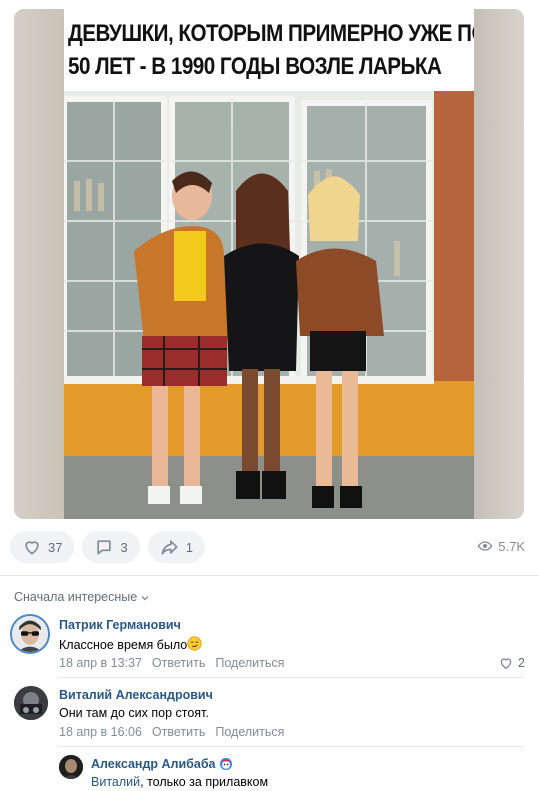 The height and width of the screenshot is (791, 539). What do you see at coordinates (120, 625) in the screenshot?
I see `comment-author: Патрик Германович` at bounding box center [120, 625].